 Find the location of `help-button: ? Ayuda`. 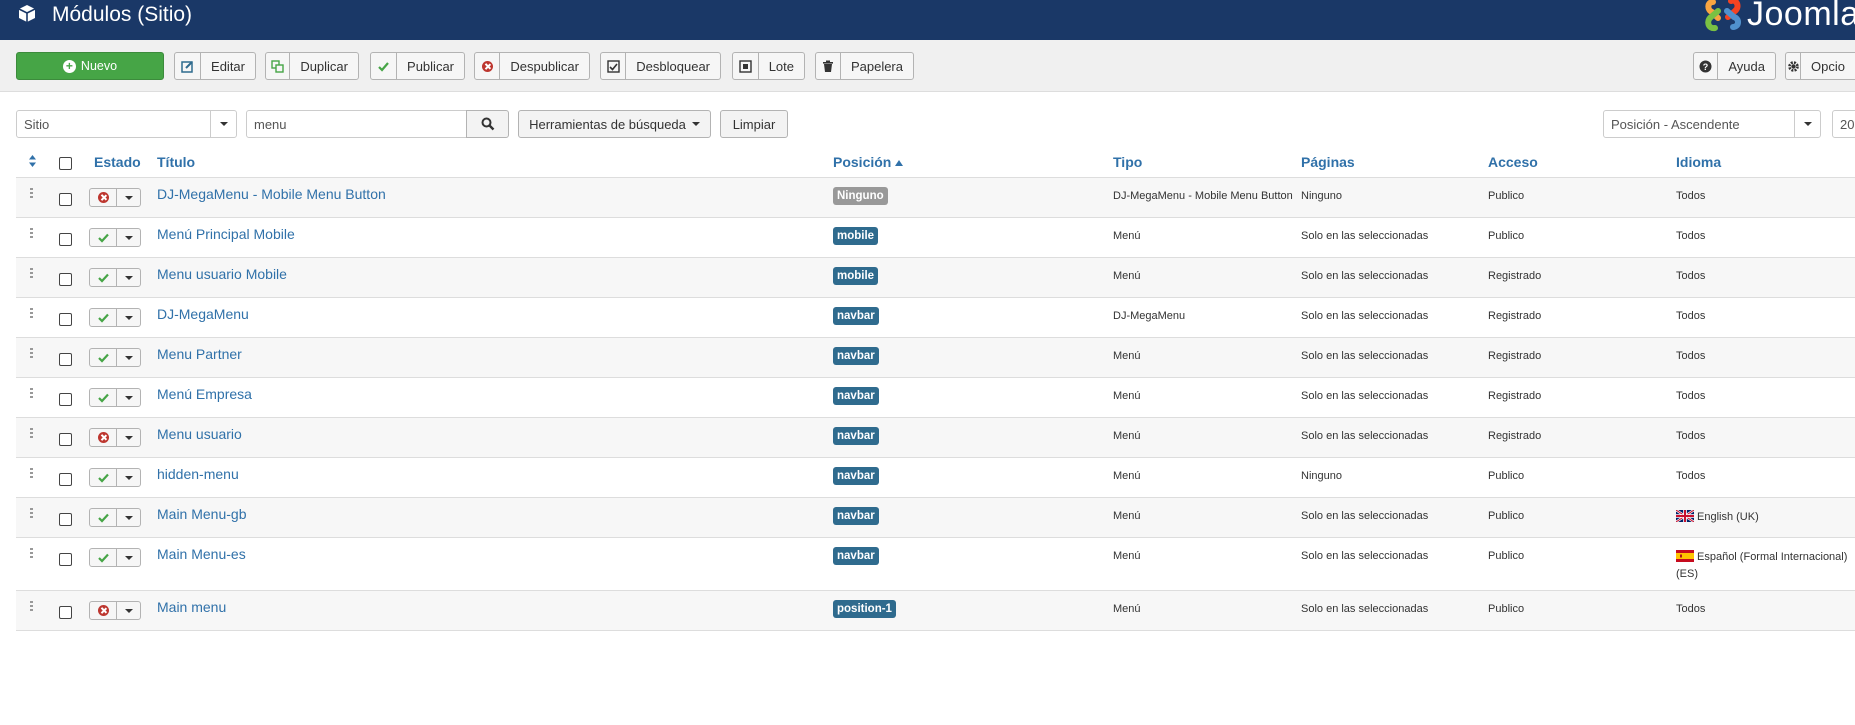

help-button: ? Ayuda is located at coordinates (1734, 66).